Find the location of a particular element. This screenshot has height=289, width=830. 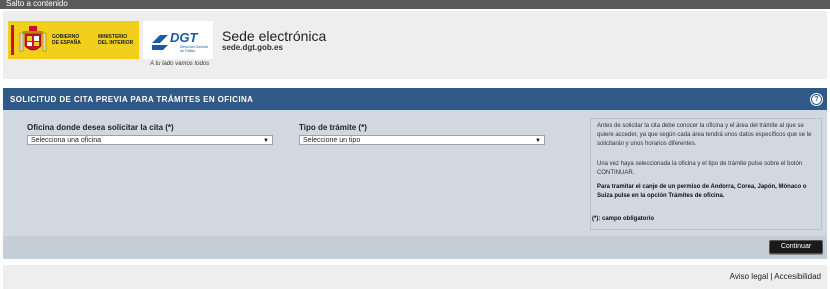

legal-notice-link: Aviso legal is located at coordinates (749, 276).